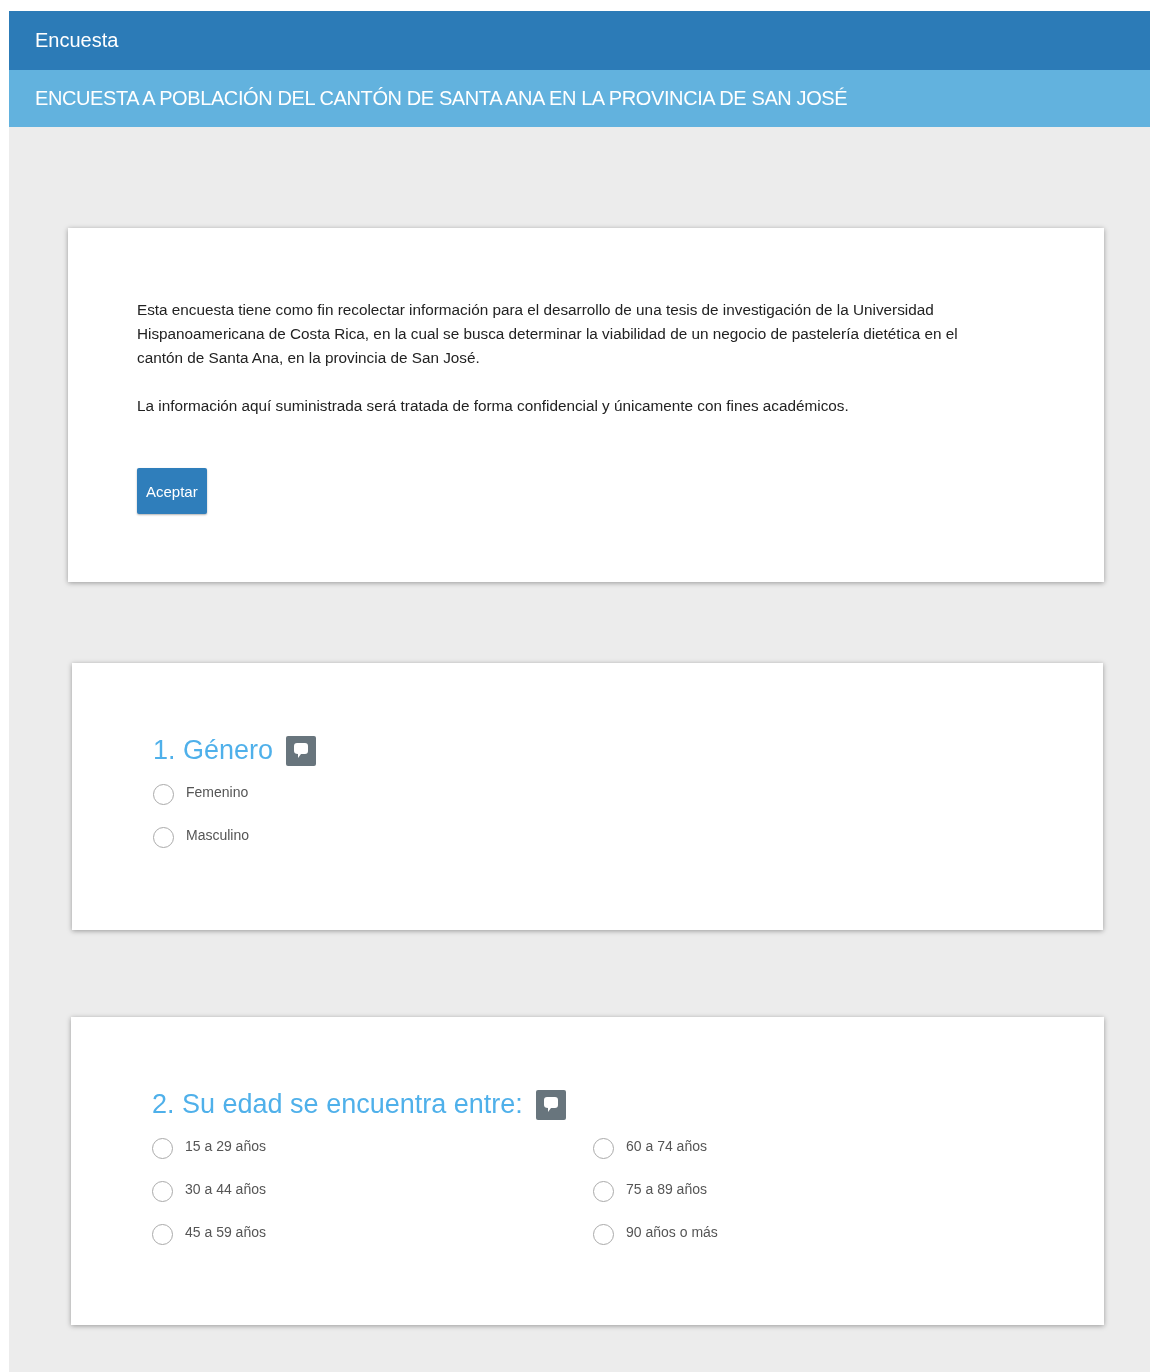 The image size is (1150, 1372). I want to click on question-title: 2. Su edad se encuentra entre:, so click(337, 1104).